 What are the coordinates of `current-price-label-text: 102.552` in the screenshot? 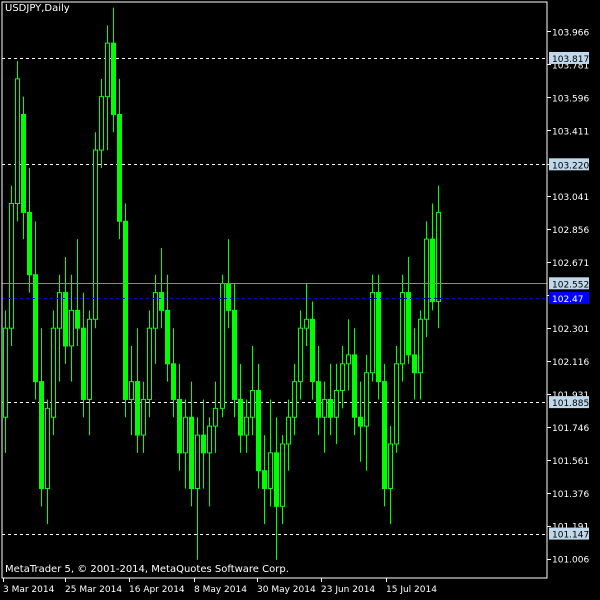 It's located at (570, 285).